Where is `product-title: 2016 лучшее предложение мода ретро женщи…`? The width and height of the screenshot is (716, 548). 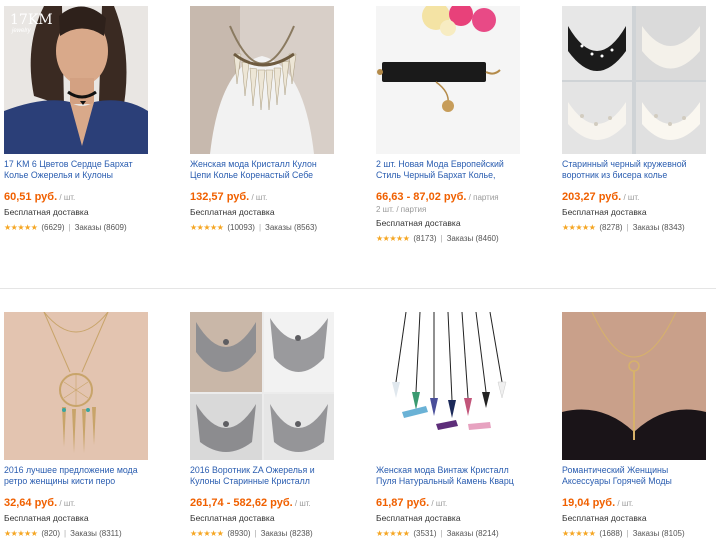 product-title: 2016 лучшее предложение мода ретро женщи… is located at coordinates (79, 476).